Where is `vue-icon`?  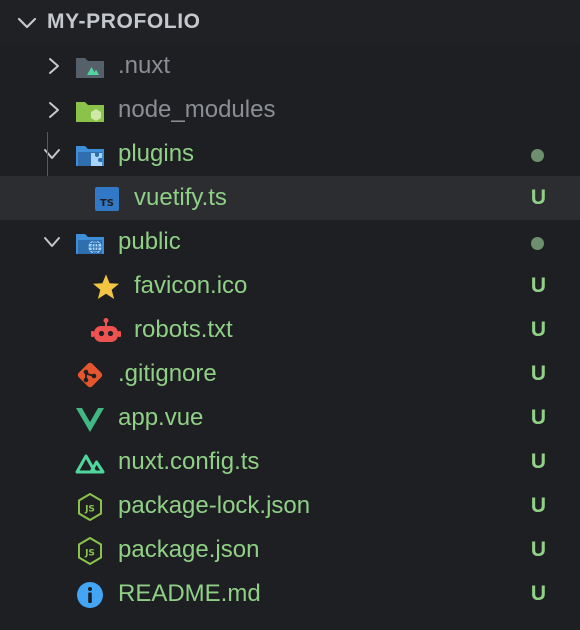
vue-icon is located at coordinates (90, 420).